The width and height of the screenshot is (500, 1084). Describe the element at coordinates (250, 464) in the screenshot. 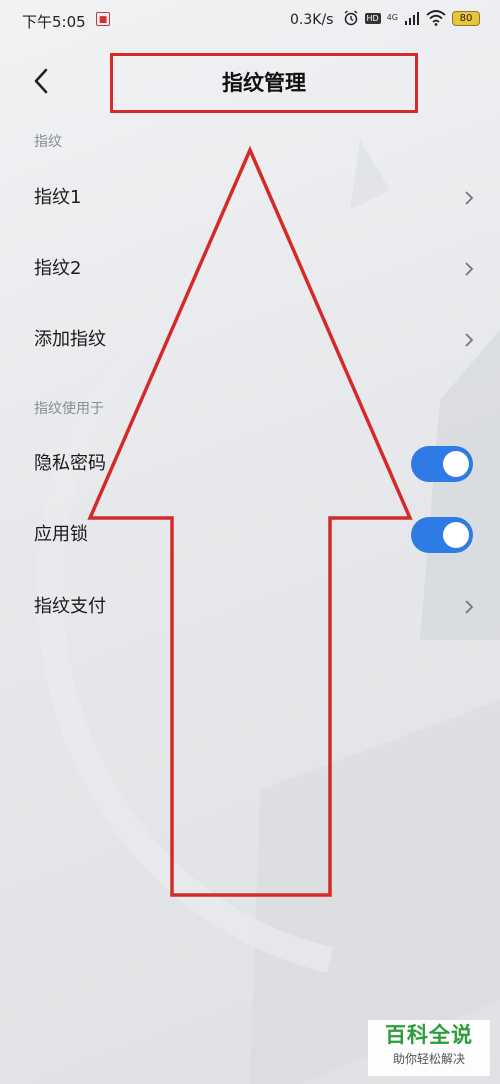

I see `list-item-privacy-password: 隐私密码` at that location.